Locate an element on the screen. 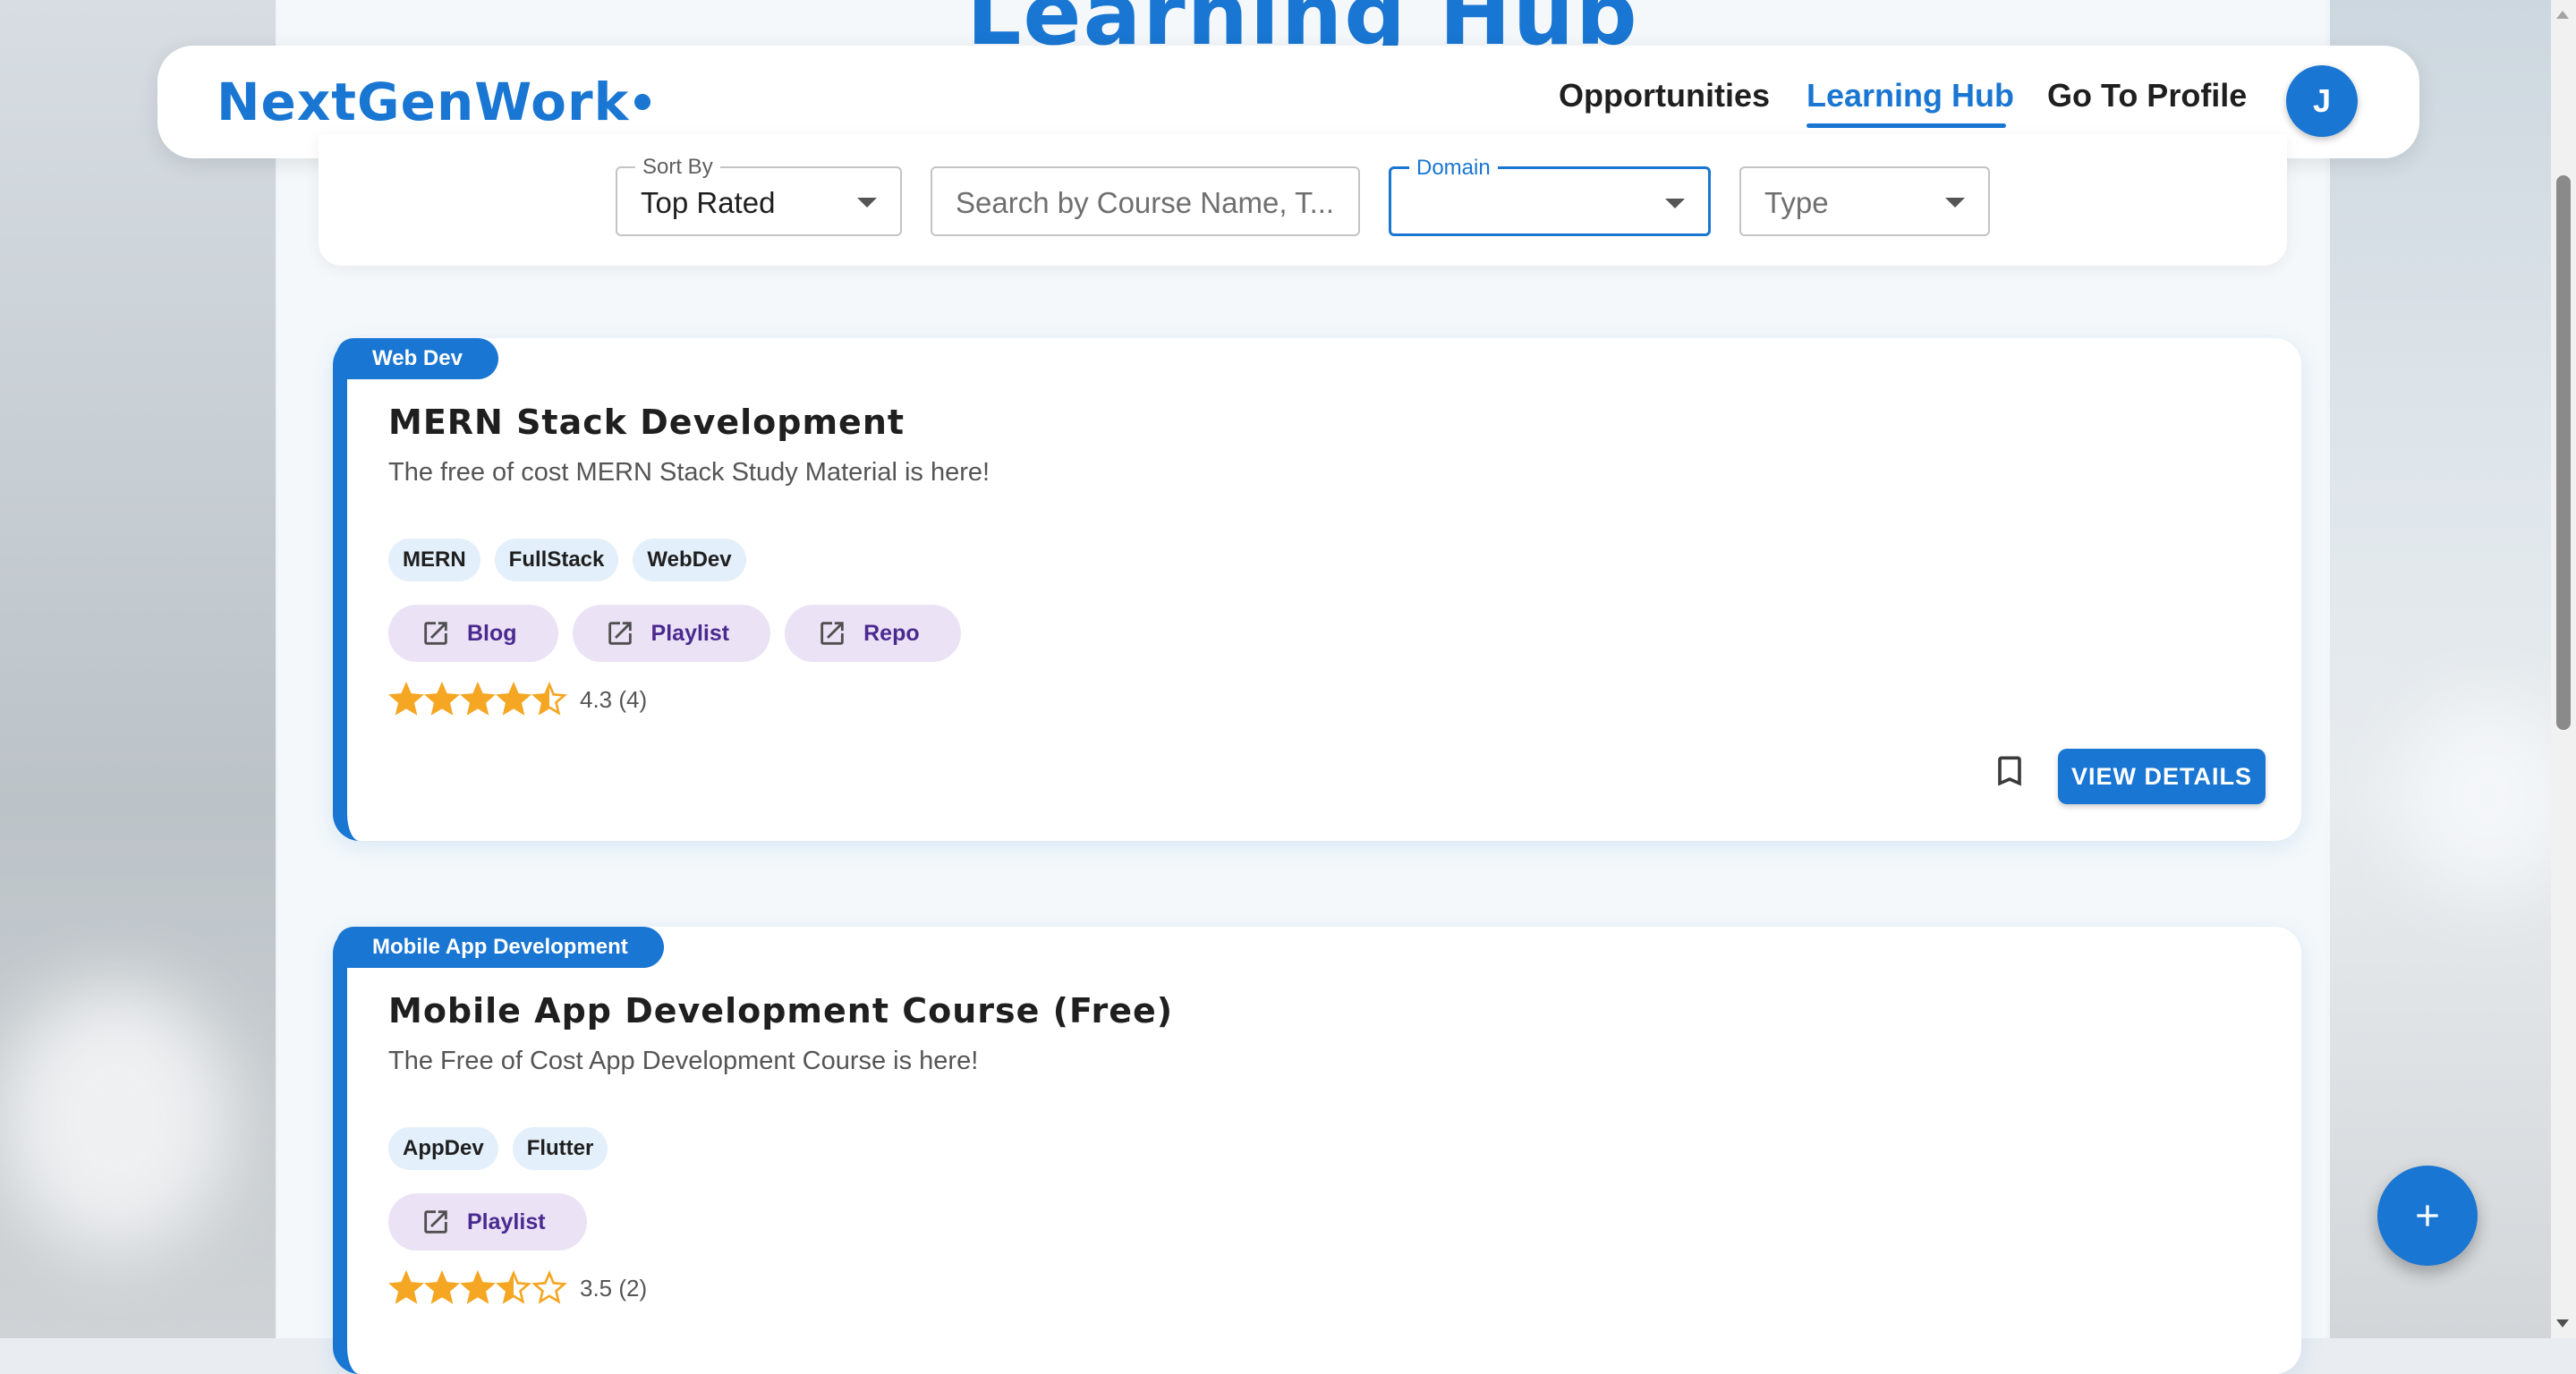 Image resolution: width=2576 pixels, height=1374 pixels. brand-dot is located at coordinates (642, 102).